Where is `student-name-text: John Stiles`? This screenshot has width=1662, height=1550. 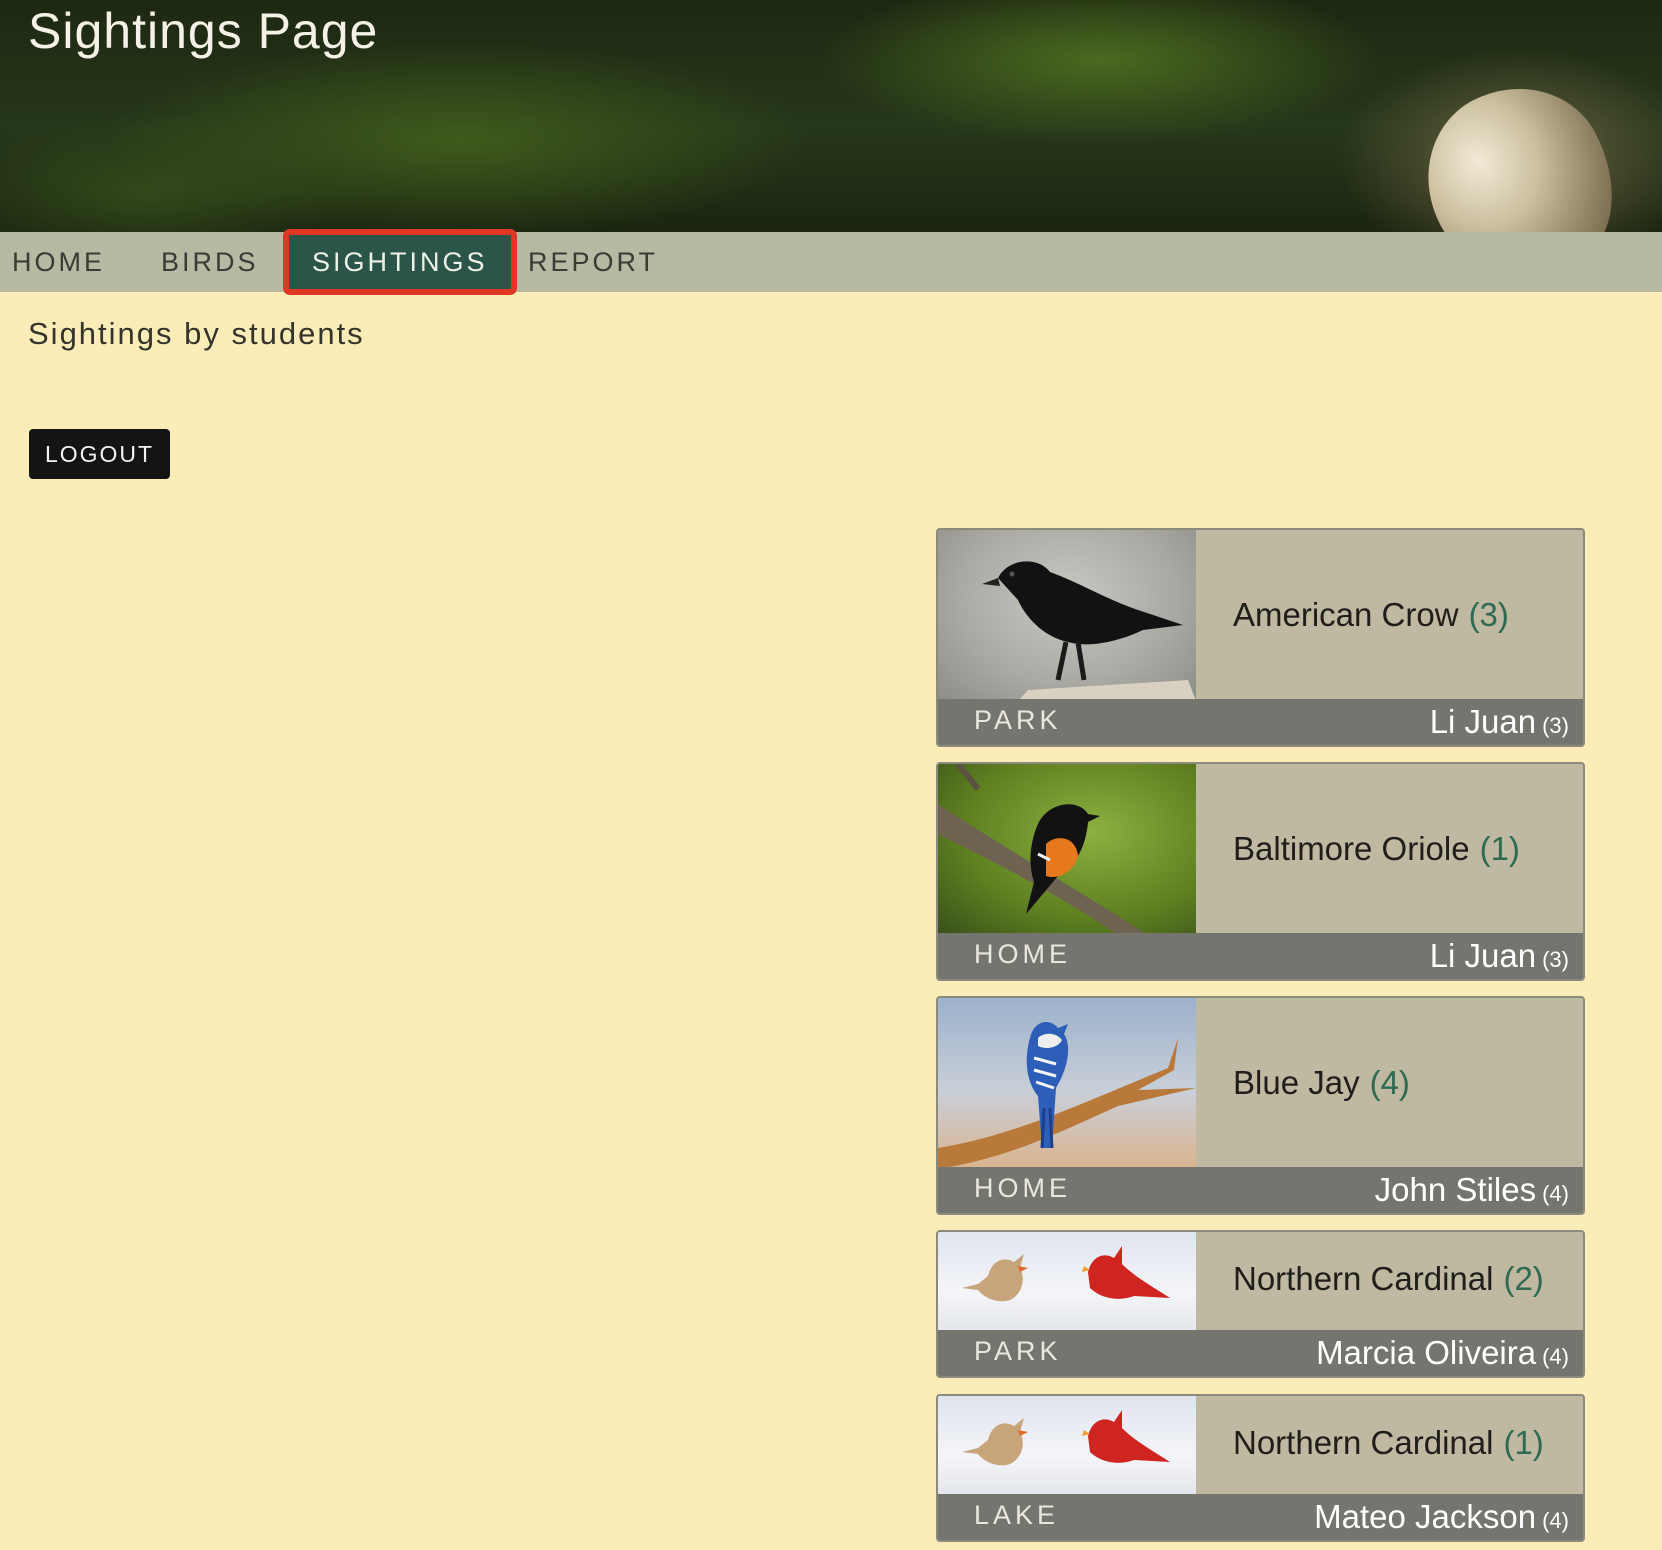
student-name-text: John Stiles is located at coordinates (1455, 1189).